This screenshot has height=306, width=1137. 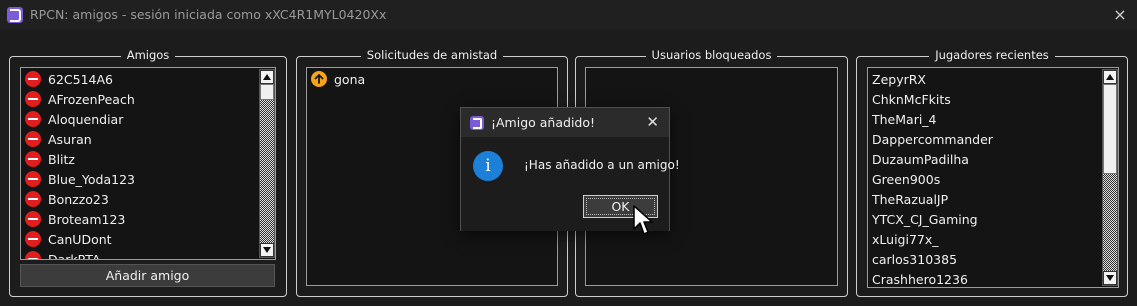 I want to click on list-item: CanUDont, so click(x=139, y=239).